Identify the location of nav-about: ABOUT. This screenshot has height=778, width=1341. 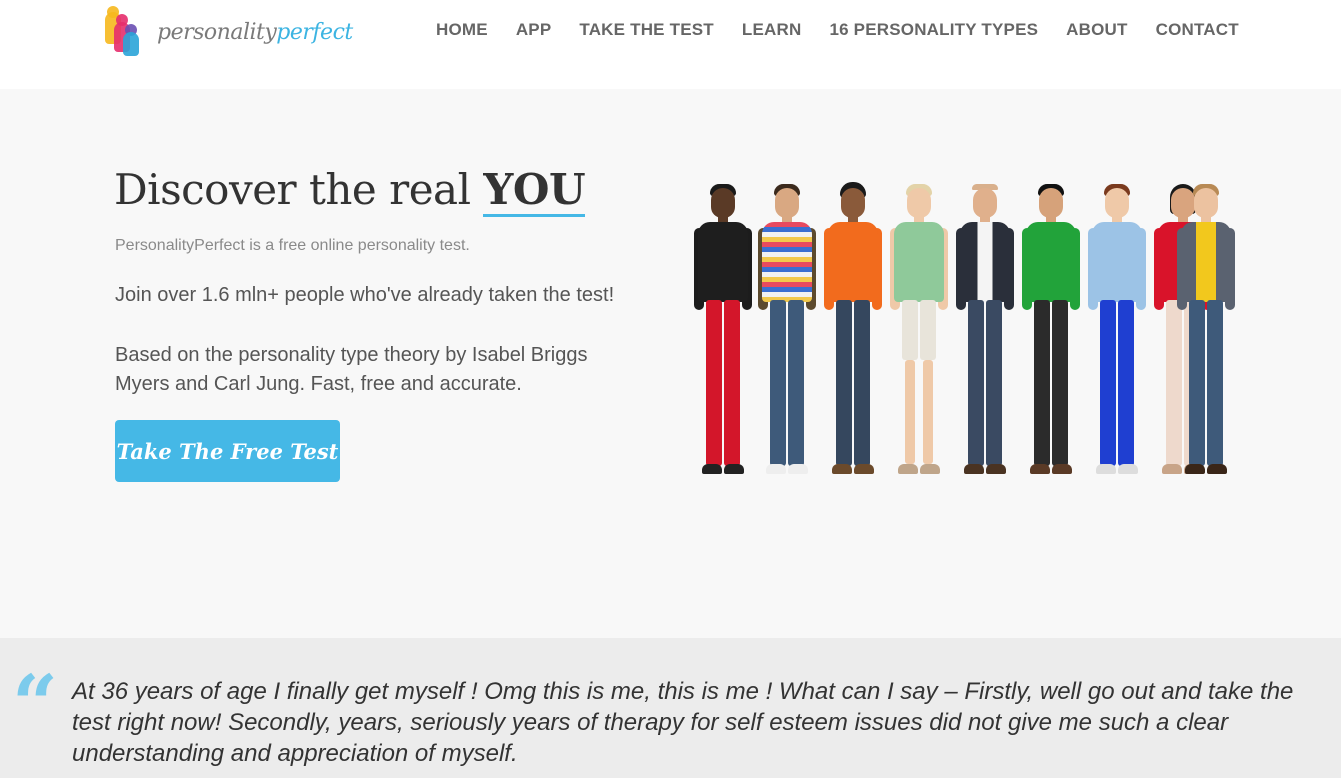
(1096, 30).